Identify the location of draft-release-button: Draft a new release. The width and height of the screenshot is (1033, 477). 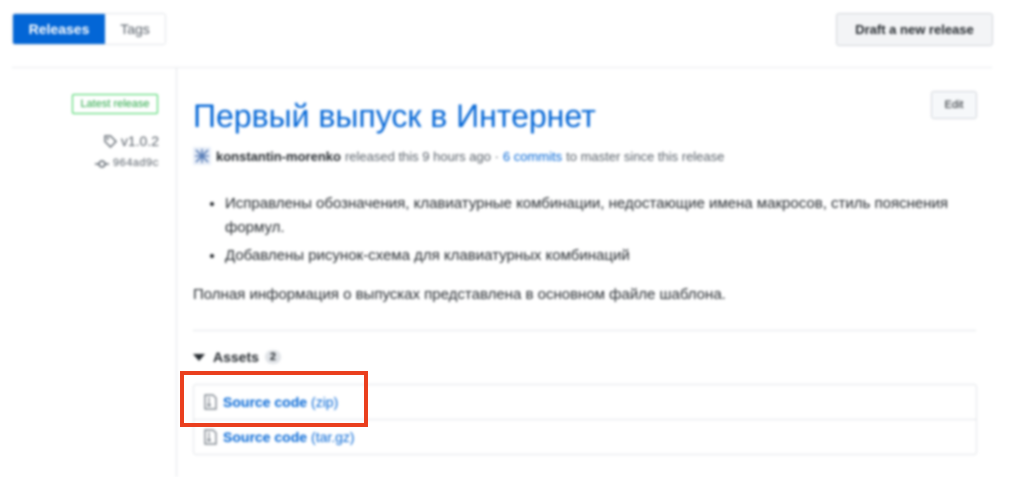
(914, 29).